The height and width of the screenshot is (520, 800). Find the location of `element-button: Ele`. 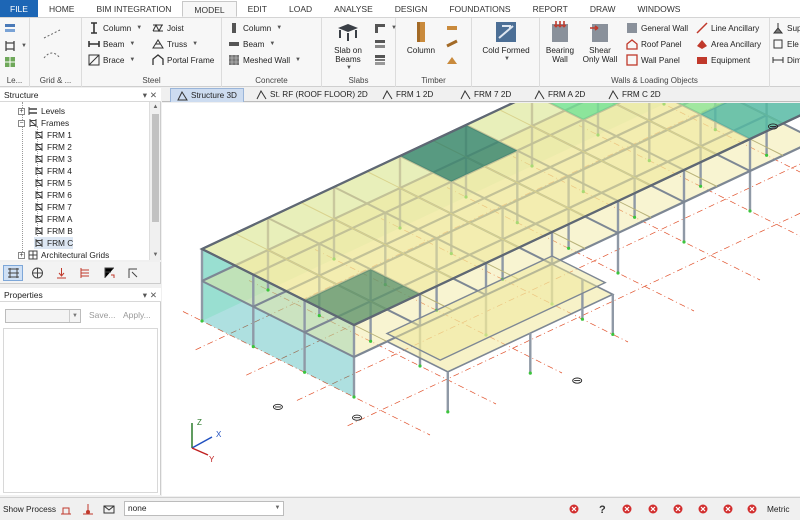

element-button: Ele is located at coordinates (785, 44).